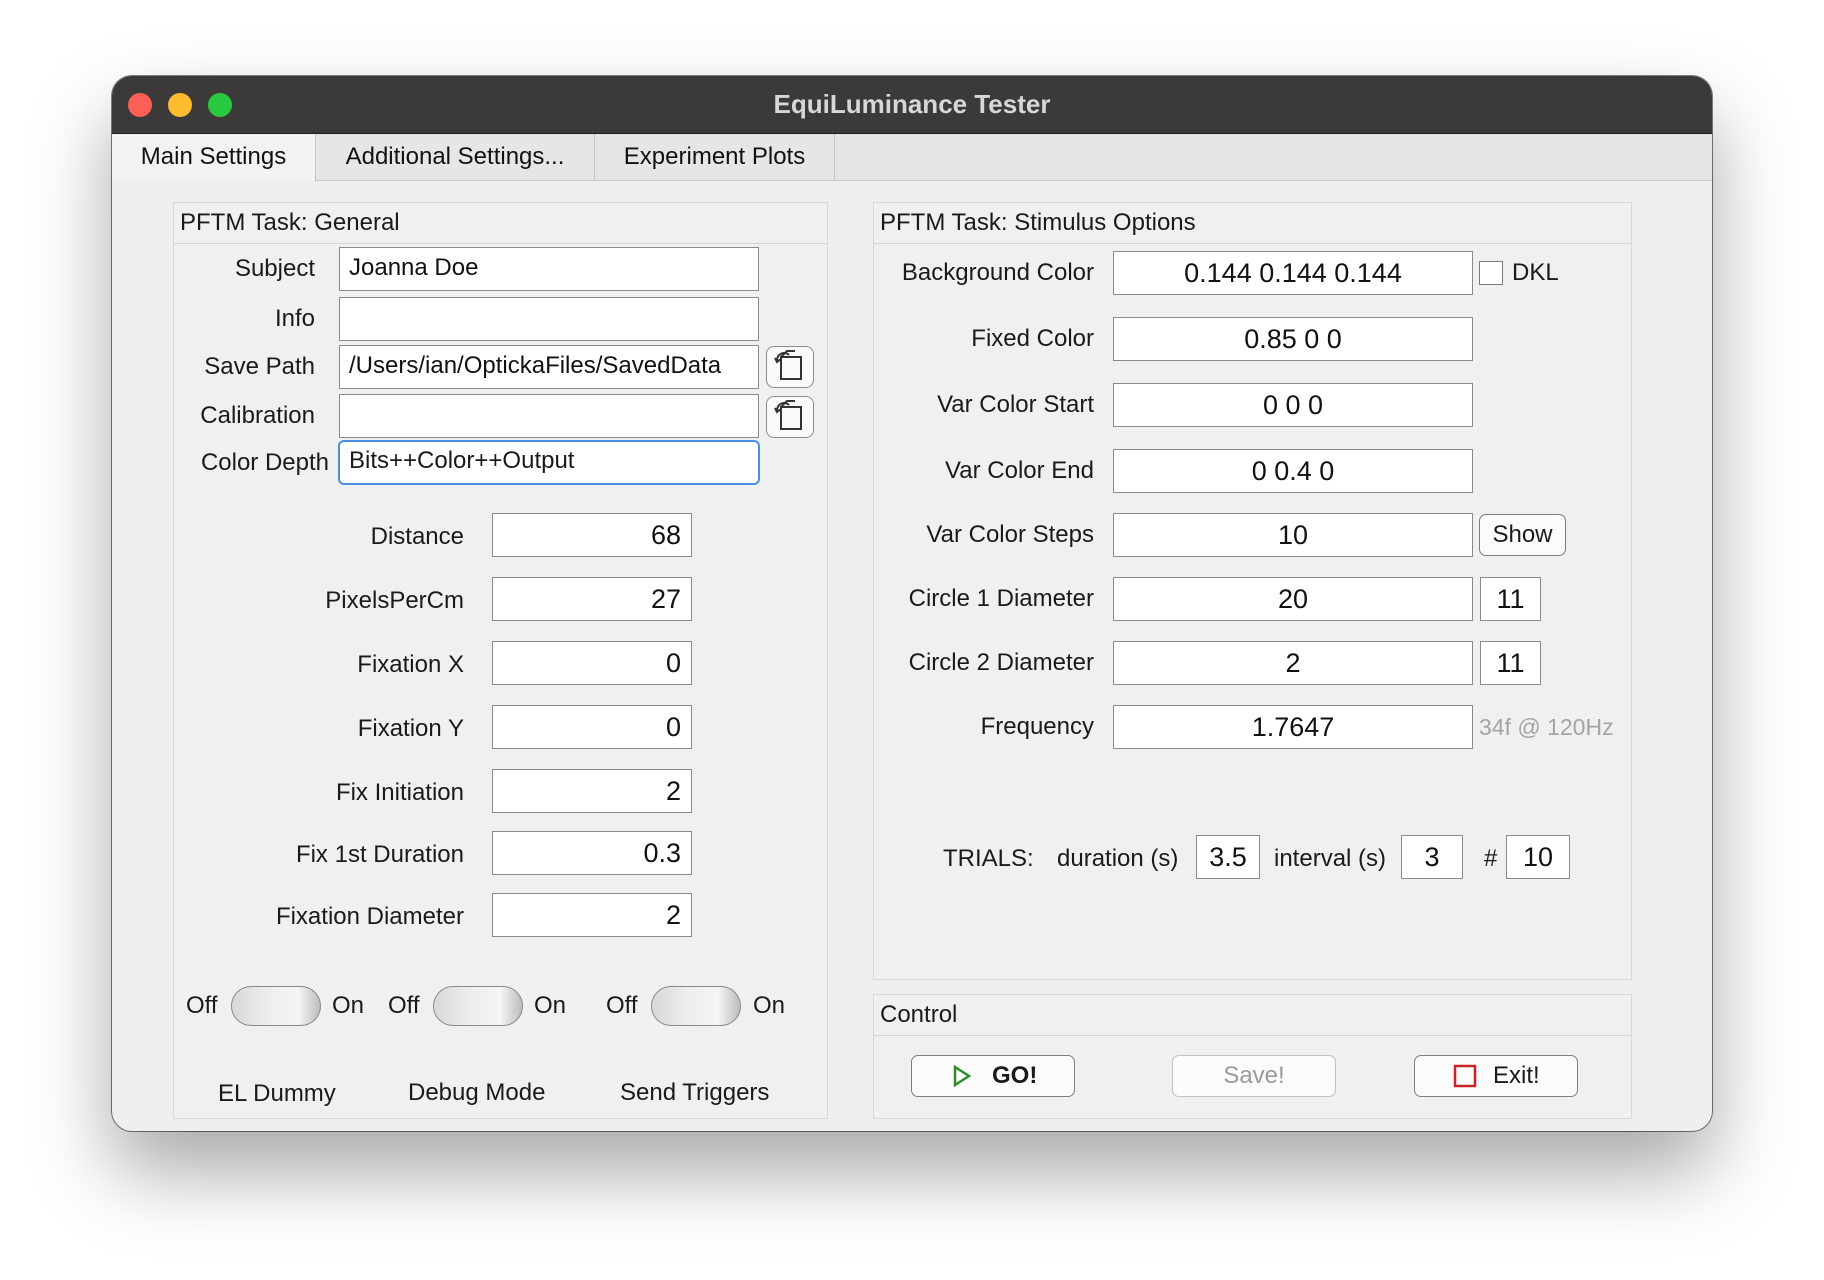  What do you see at coordinates (394, 600) in the screenshot?
I see `pixels-per-cm-label: PixelsPerCm` at bounding box center [394, 600].